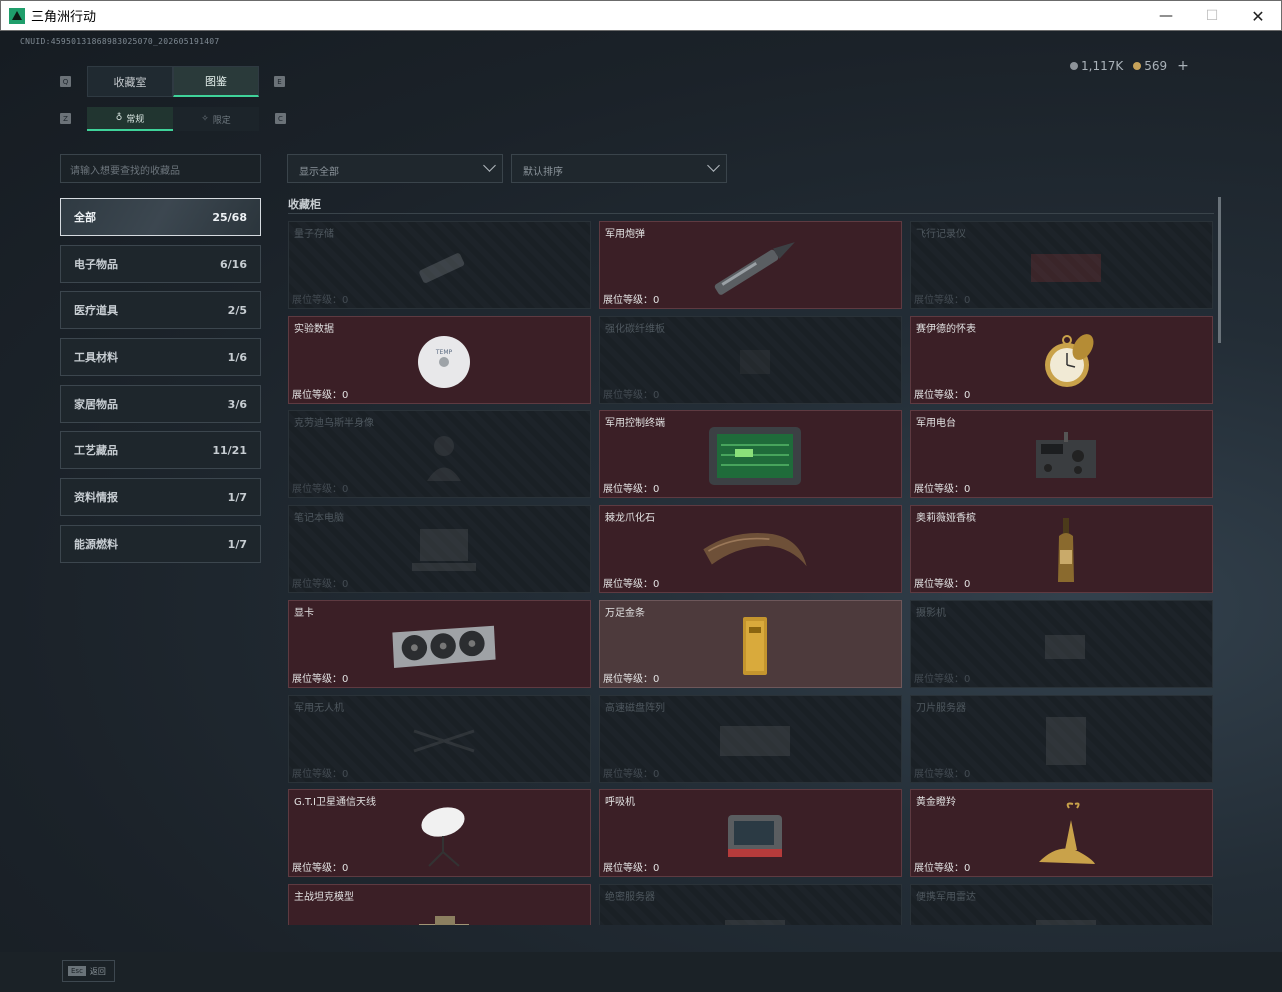 The height and width of the screenshot is (992, 1282). What do you see at coordinates (444, 646) in the screenshot?
I see `graphics-card-icon` at bounding box center [444, 646].